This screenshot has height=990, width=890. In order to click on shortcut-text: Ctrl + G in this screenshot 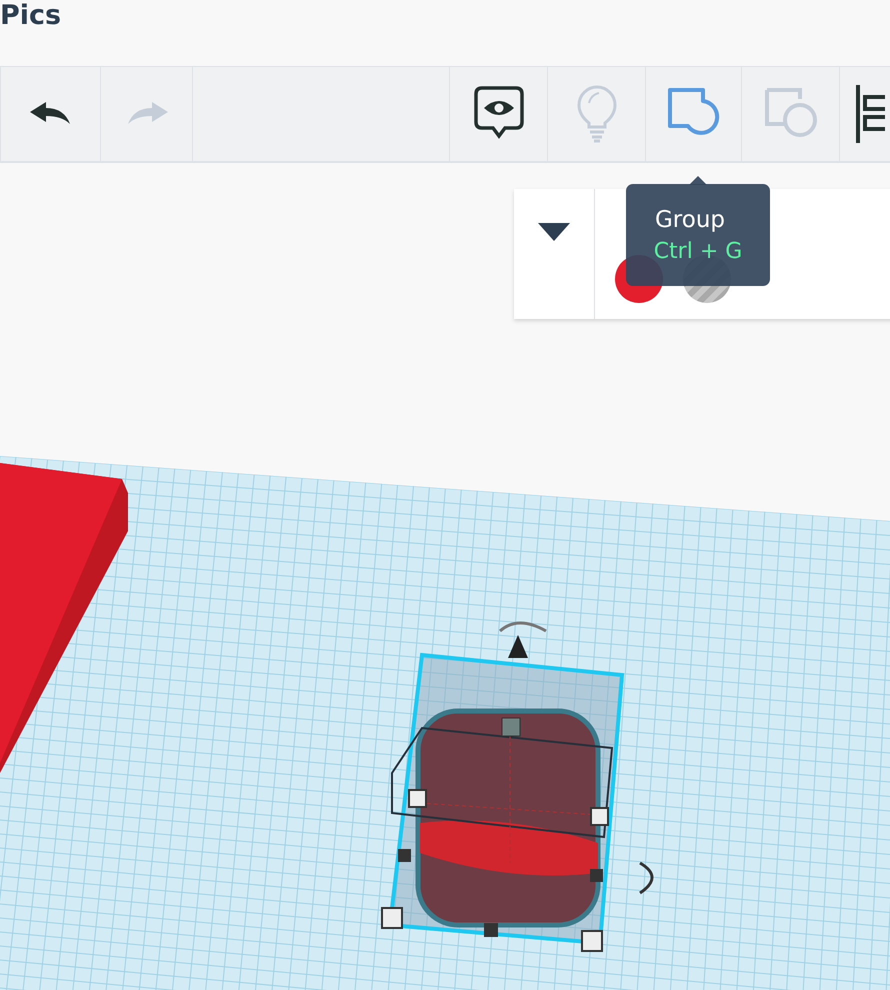, I will do `click(698, 251)`.